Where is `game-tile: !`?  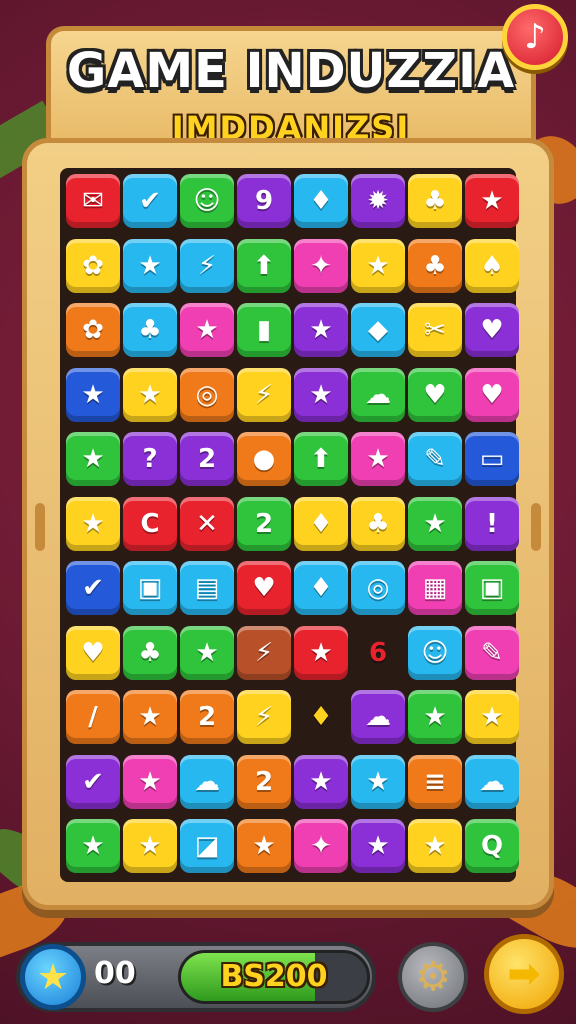
game-tile: ! is located at coordinates (492, 523).